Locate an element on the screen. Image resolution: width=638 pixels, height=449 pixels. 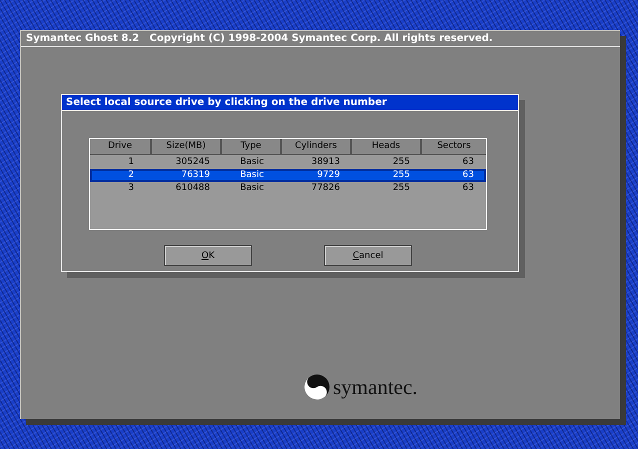
ok-button: OK is located at coordinates (208, 255).